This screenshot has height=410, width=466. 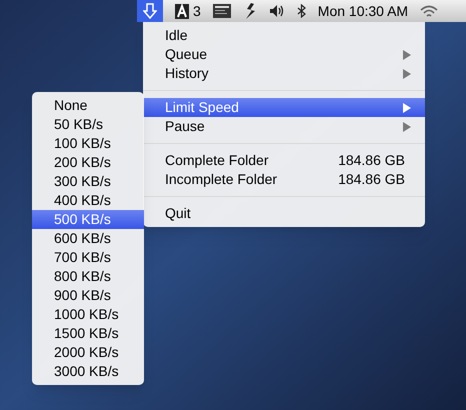 What do you see at coordinates (284, 54) in the screenshot?
I see `menu-item: Queue` at bounding box center [284, 54].